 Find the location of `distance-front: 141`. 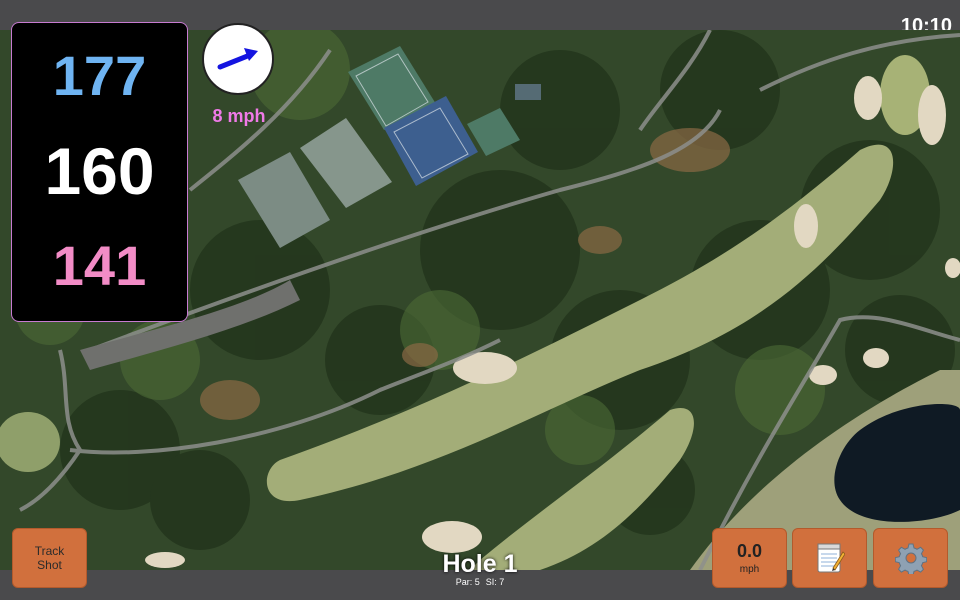

distance-front: 141 is located at coordinates (99, 265).